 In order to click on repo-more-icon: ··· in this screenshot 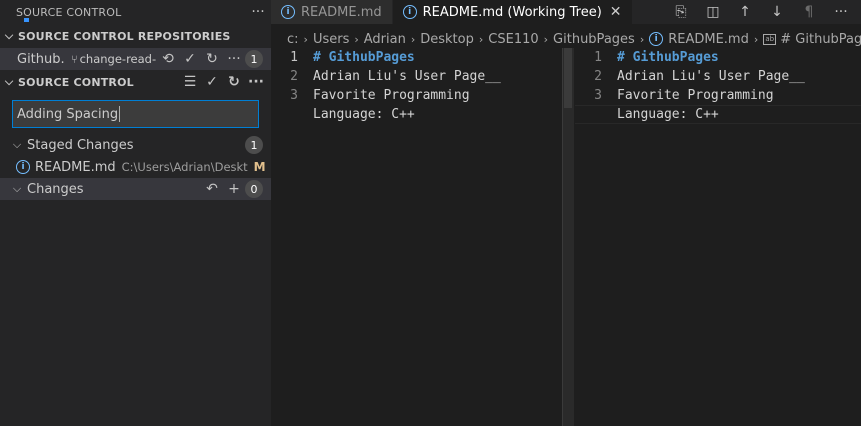, I will do `click(234, 59)`.